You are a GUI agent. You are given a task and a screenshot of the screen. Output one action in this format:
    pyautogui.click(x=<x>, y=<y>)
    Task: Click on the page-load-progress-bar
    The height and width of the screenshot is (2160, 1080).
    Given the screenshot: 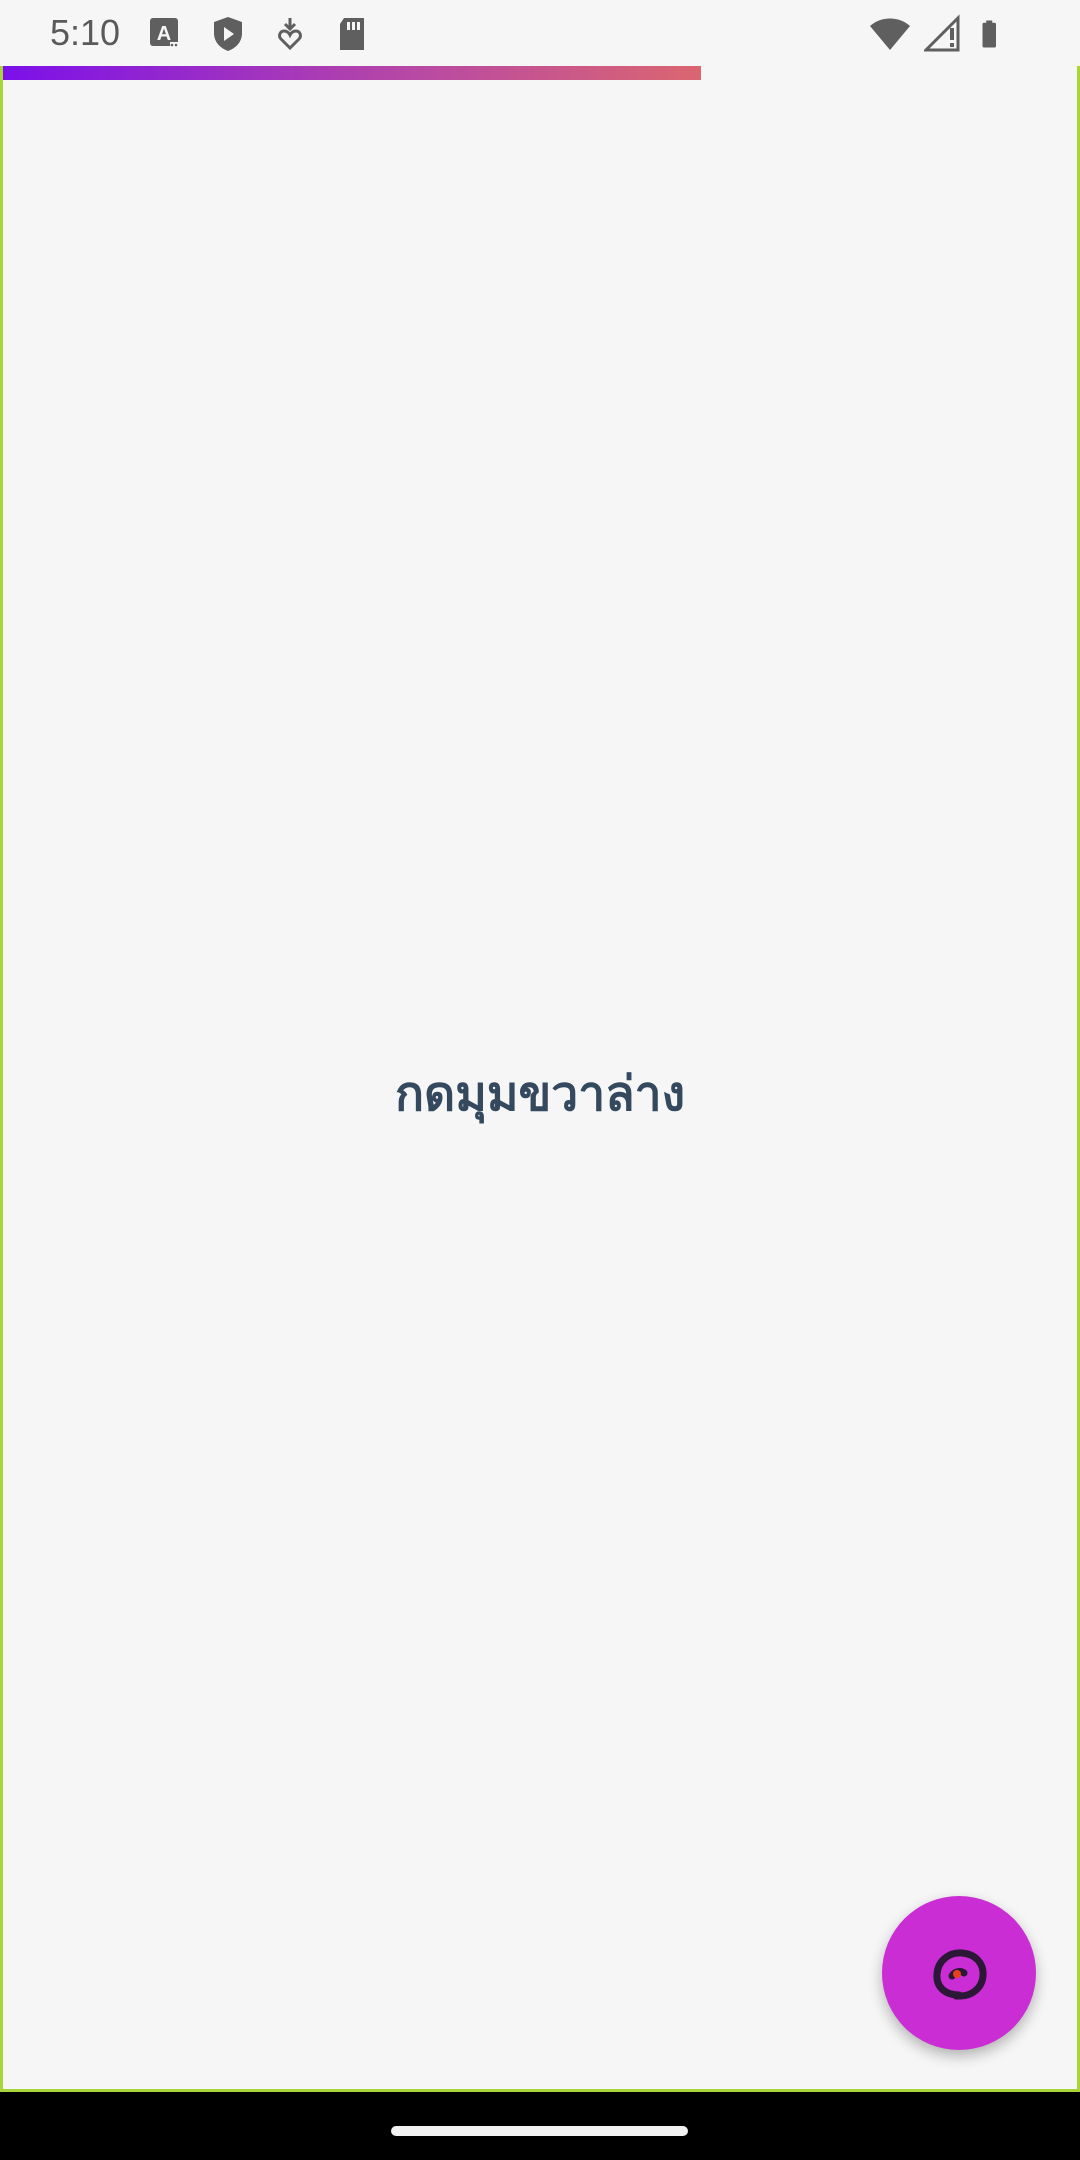 What is the action you would take?
    pyautogui.click(x=352, y=73)
    